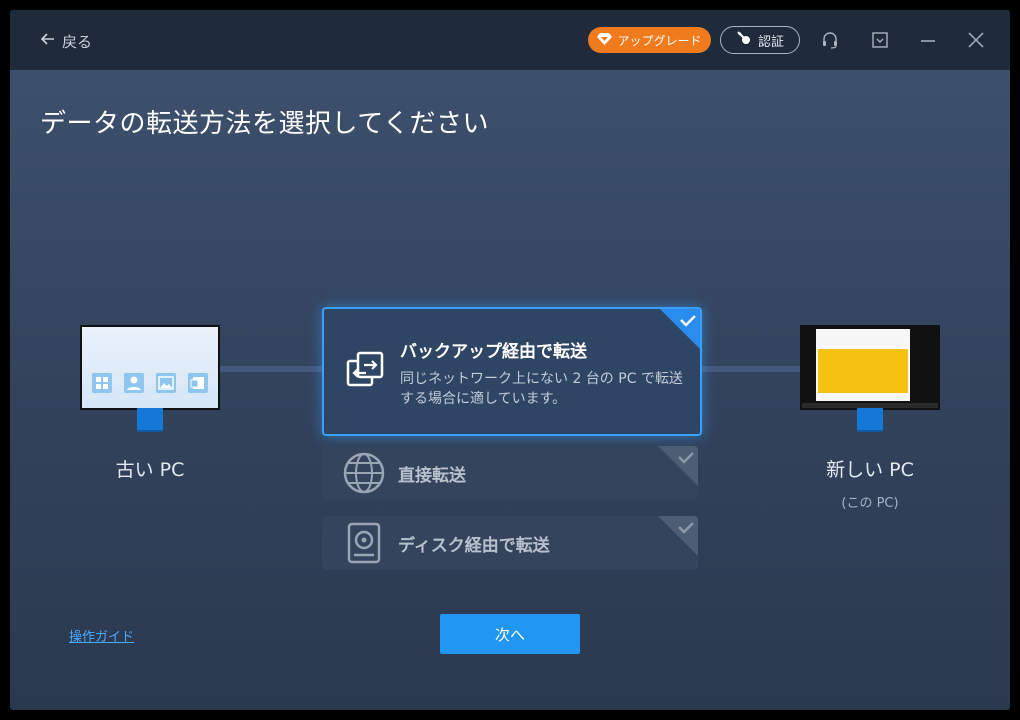 This screenshot has height=720, width=1020. Describe the element at coordinates (830, 40) in the screenshot. I see `headset-icon` at that location.